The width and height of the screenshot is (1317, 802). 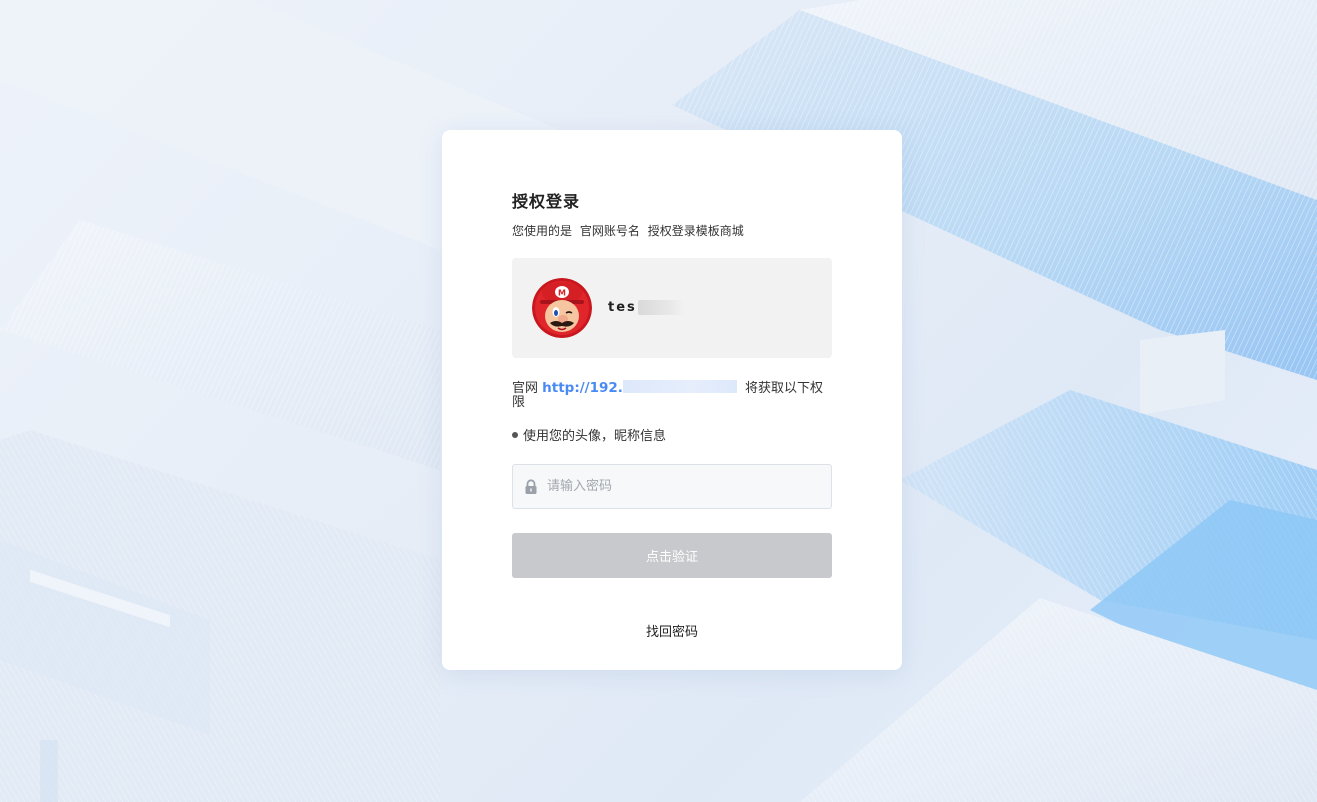 What do you see at coordinates (679, 386) in the screenshot?
I see `url-redacted` at bounding box center [679, 386].